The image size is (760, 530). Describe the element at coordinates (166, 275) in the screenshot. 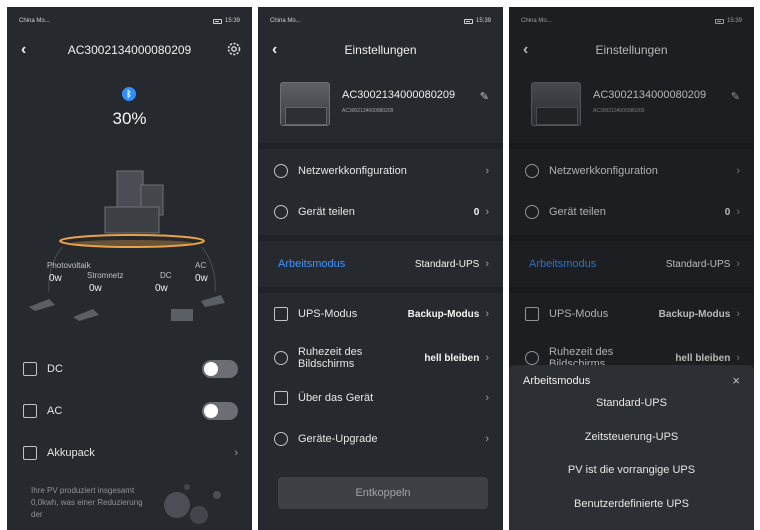

I see `dc-label: DC` at that location.